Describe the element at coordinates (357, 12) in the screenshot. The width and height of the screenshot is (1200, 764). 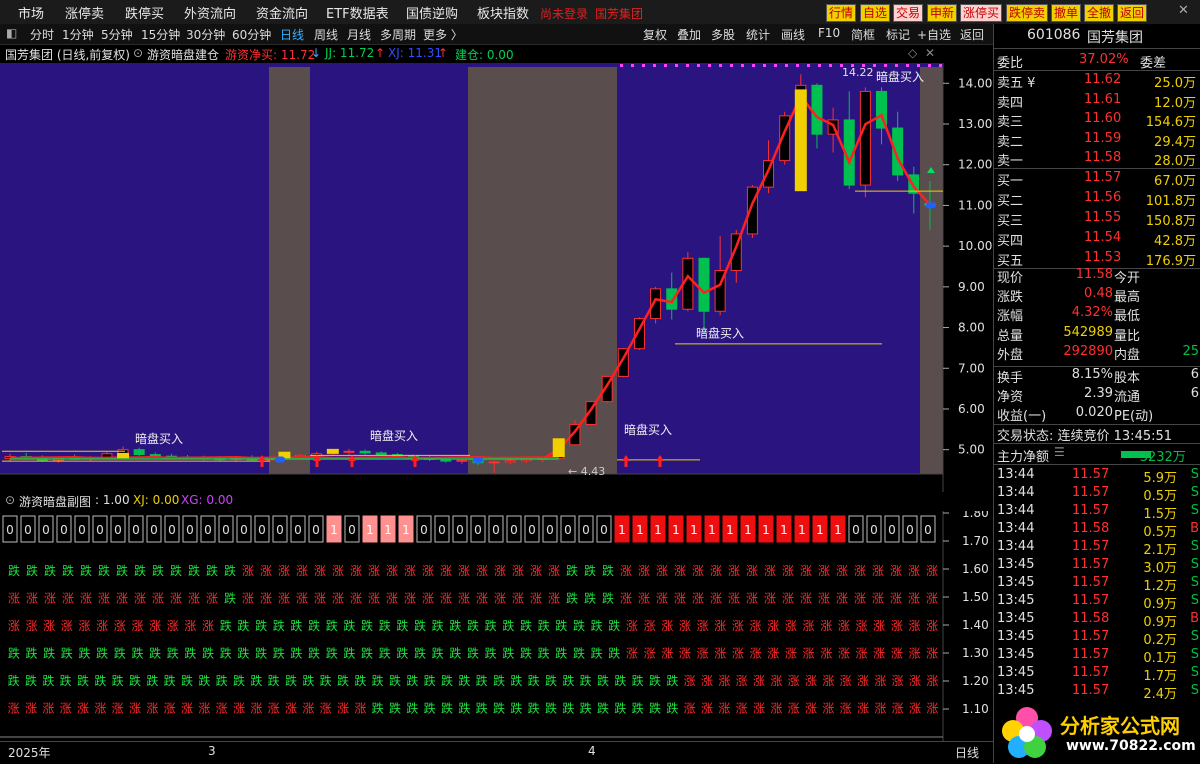
I see `menu-etf-table: ETF数据表` at that location.